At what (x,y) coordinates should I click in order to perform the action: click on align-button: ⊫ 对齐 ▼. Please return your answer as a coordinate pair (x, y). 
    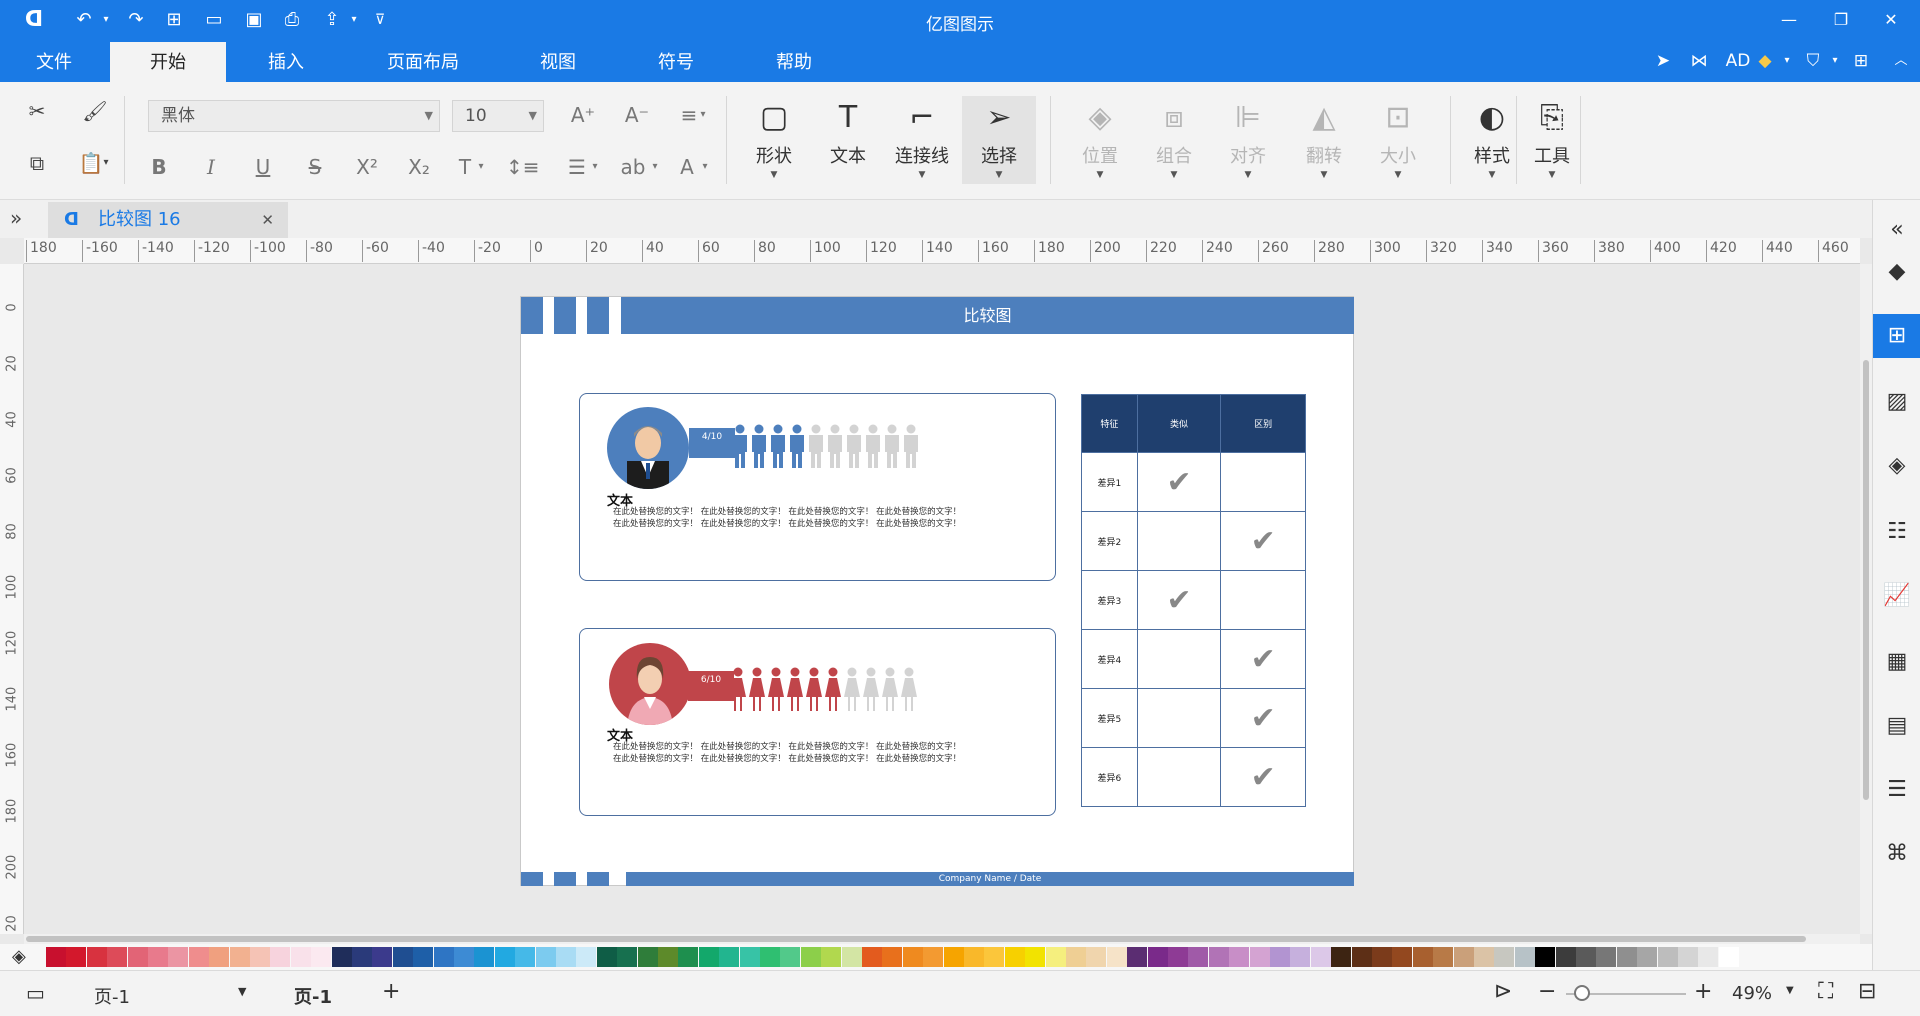
    Looking at the image, I should click on (1248, 140).